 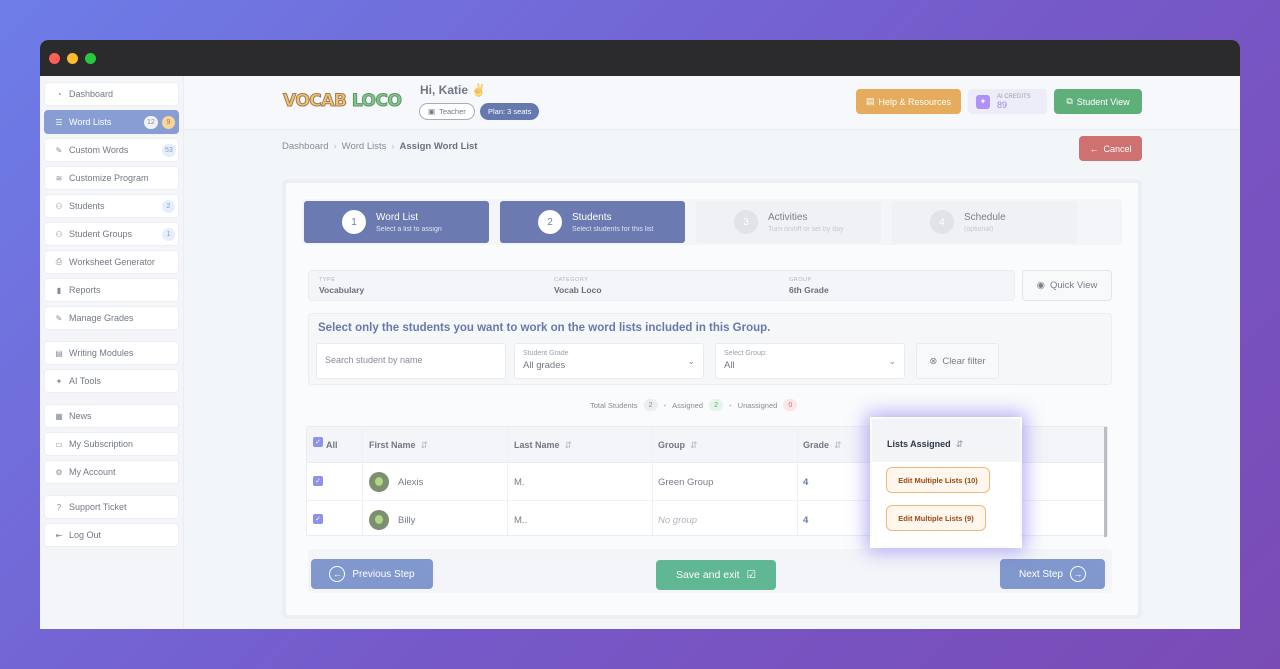 I want to click on sidebar-item-ai-tools: ✦ AI Tools, so click(x=111, y=381).